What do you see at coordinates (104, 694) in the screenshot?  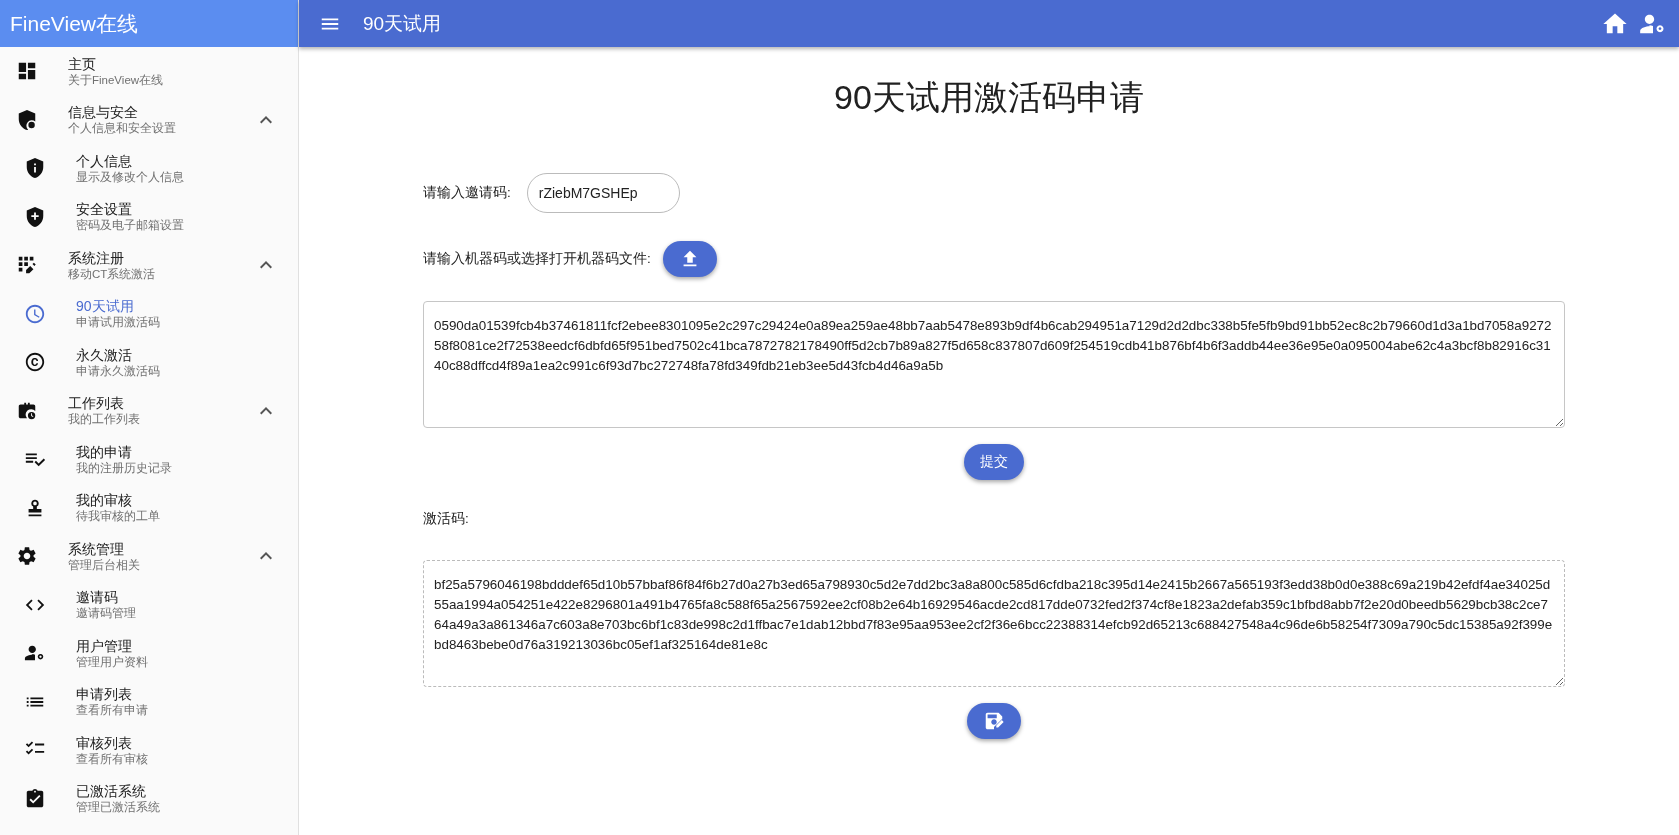 I see `nav-label: 申请列表` at bounding box center [104, 694].